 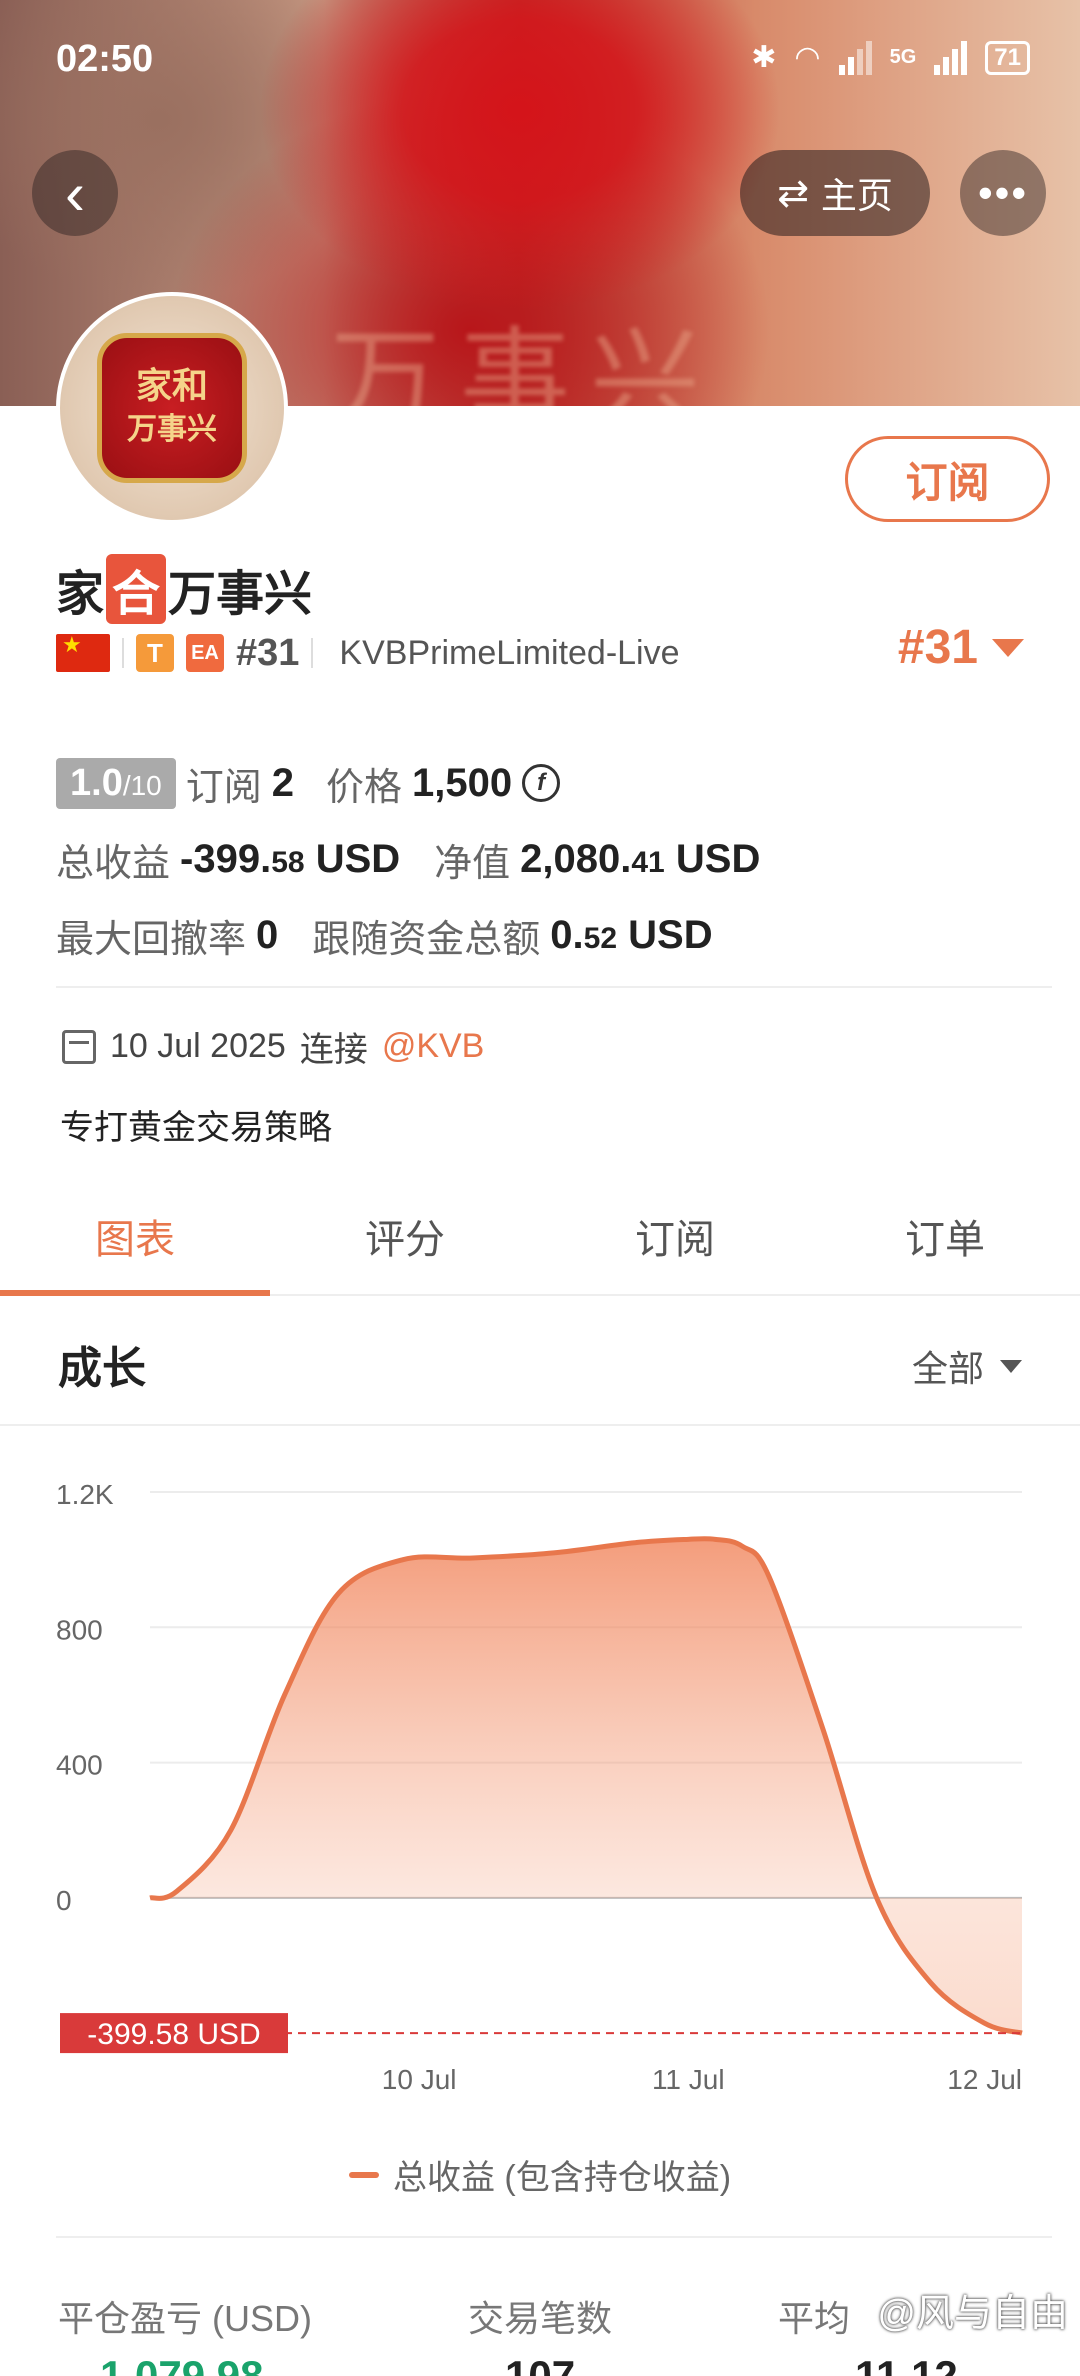 What do you see at coordinates (151, 939) in the screenshot?
I see `drawdown-label: 最大回撤率` at bounding box center [151, 939].